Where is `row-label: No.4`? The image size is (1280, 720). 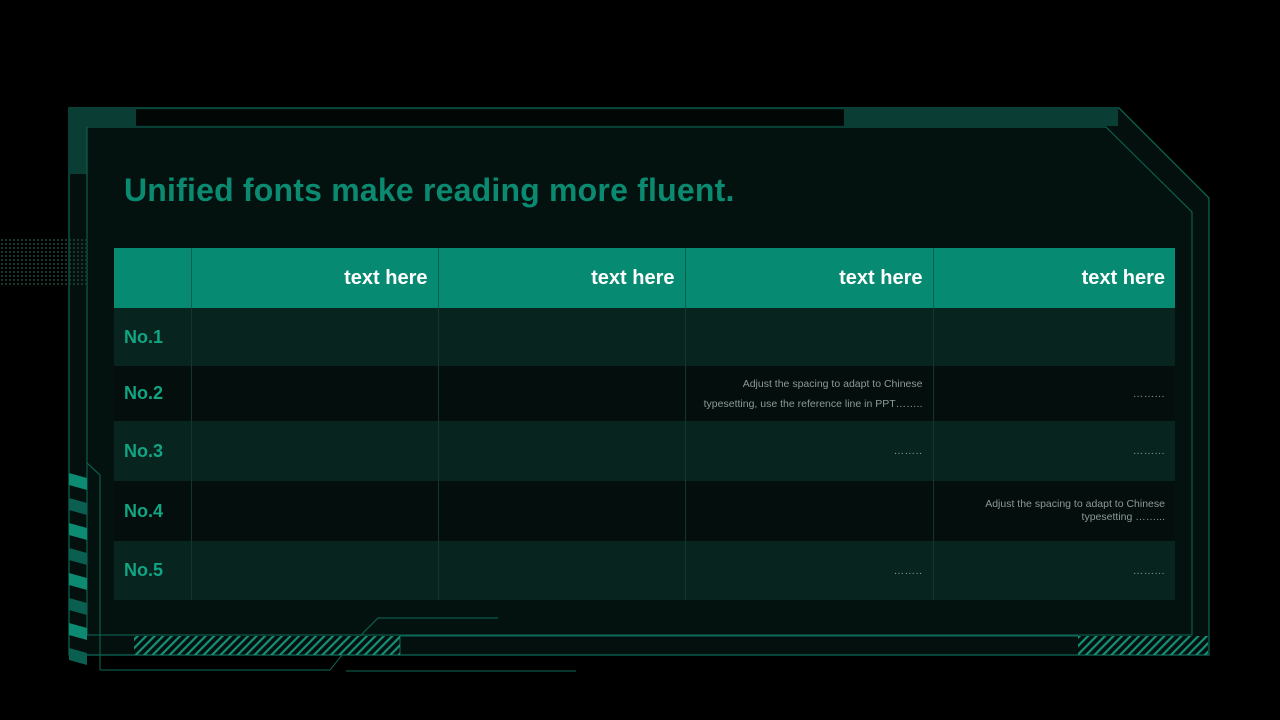
row-label: No.4 is located at coordinates (153, 511).